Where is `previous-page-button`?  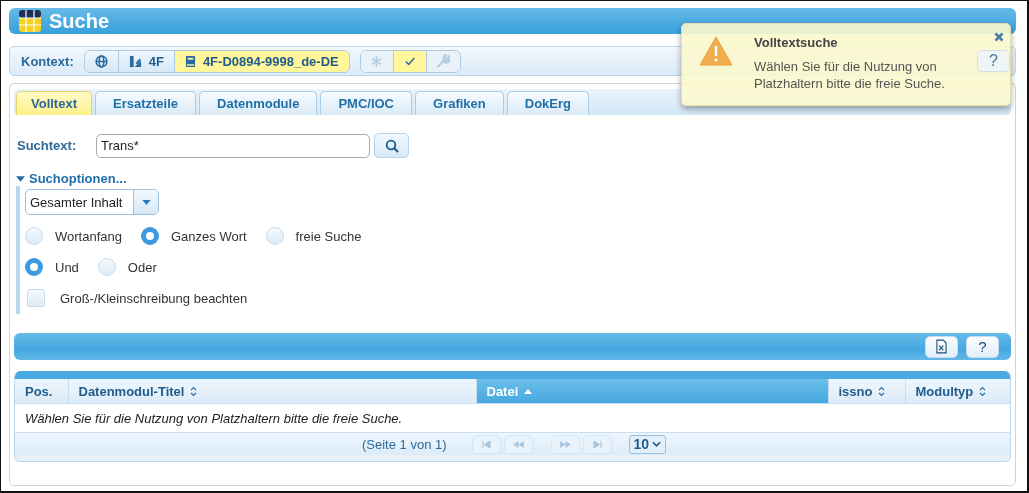 previous-page-button is located at coordinates (518, 444).